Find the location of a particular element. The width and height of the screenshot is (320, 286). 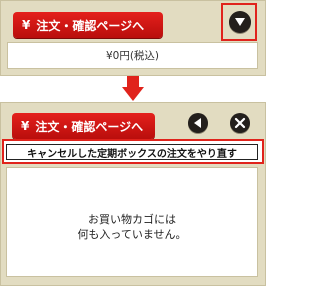

close-button is located at coordinates (240, 123).